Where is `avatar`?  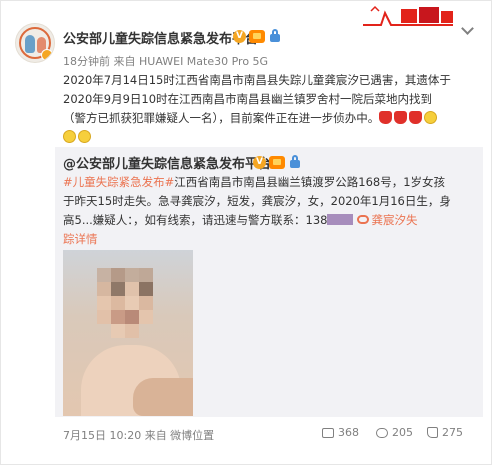
avatar is located at coordinates (35, 43).